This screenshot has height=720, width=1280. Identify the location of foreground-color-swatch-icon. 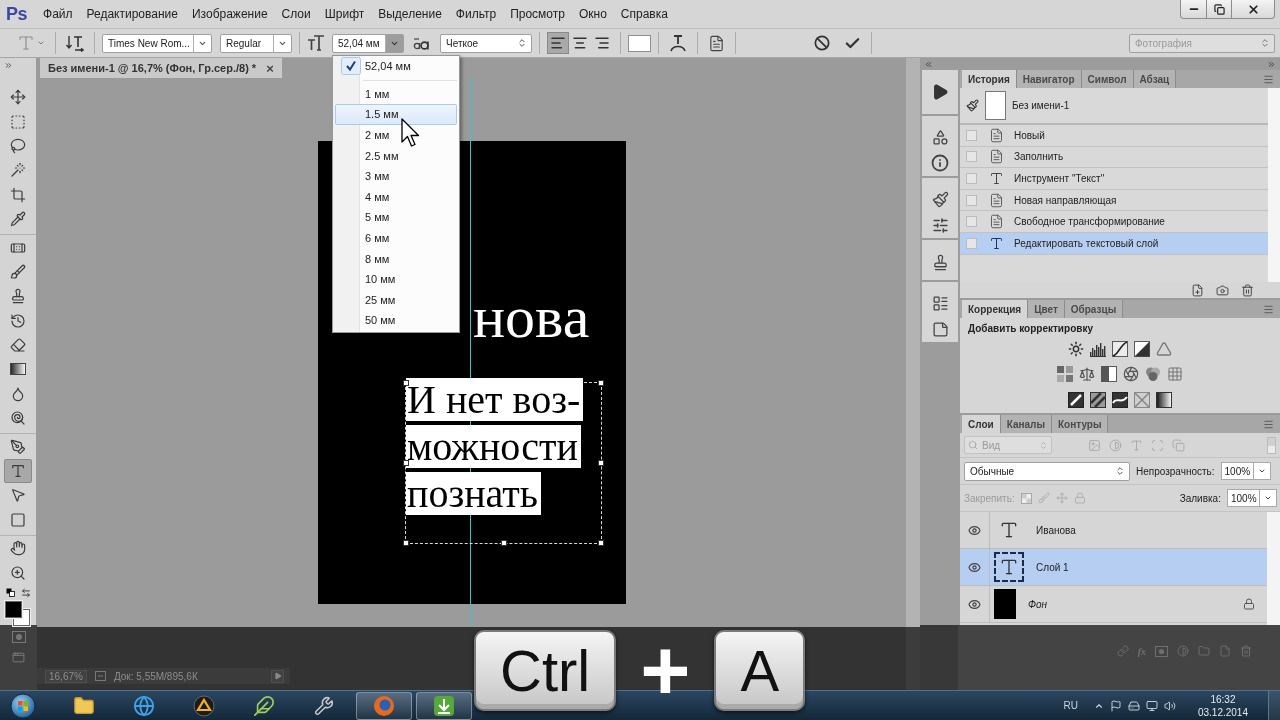
(13, 609).